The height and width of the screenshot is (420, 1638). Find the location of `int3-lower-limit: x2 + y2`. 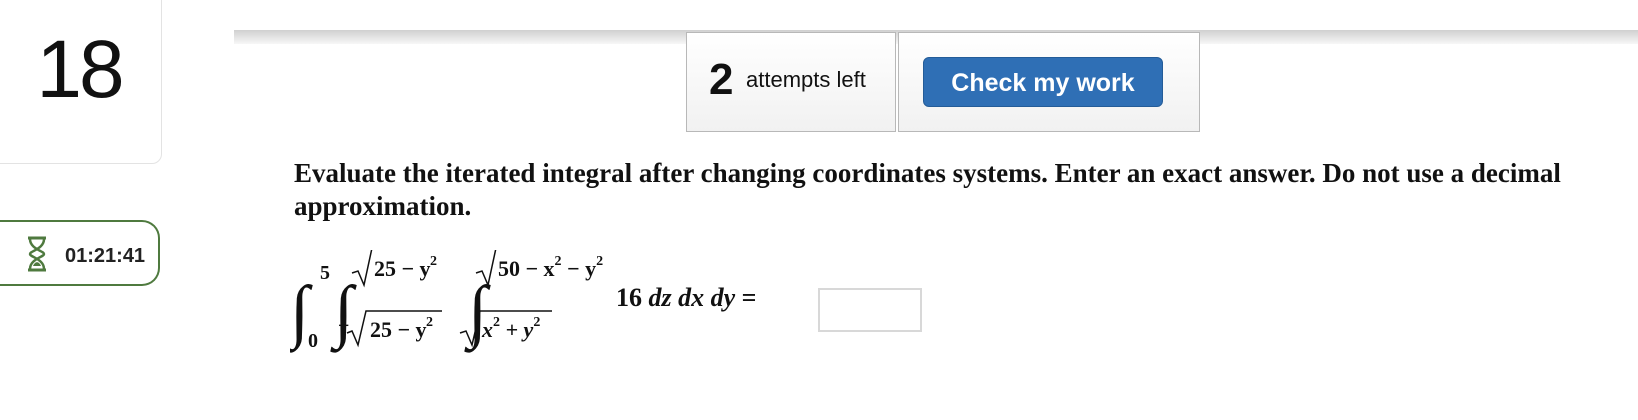

int3-lower-limit: x2 + y2 is located at coordinates (510, 328).